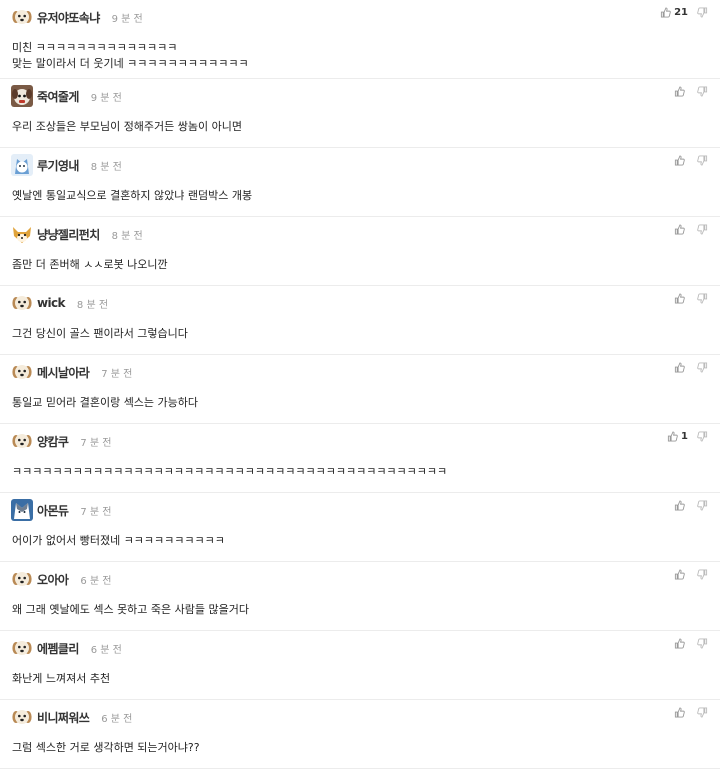 Image resolution: width=720 pixels, height=769 pixels. I want to click on avatar-blue-dog-icon, so click(22, 165).